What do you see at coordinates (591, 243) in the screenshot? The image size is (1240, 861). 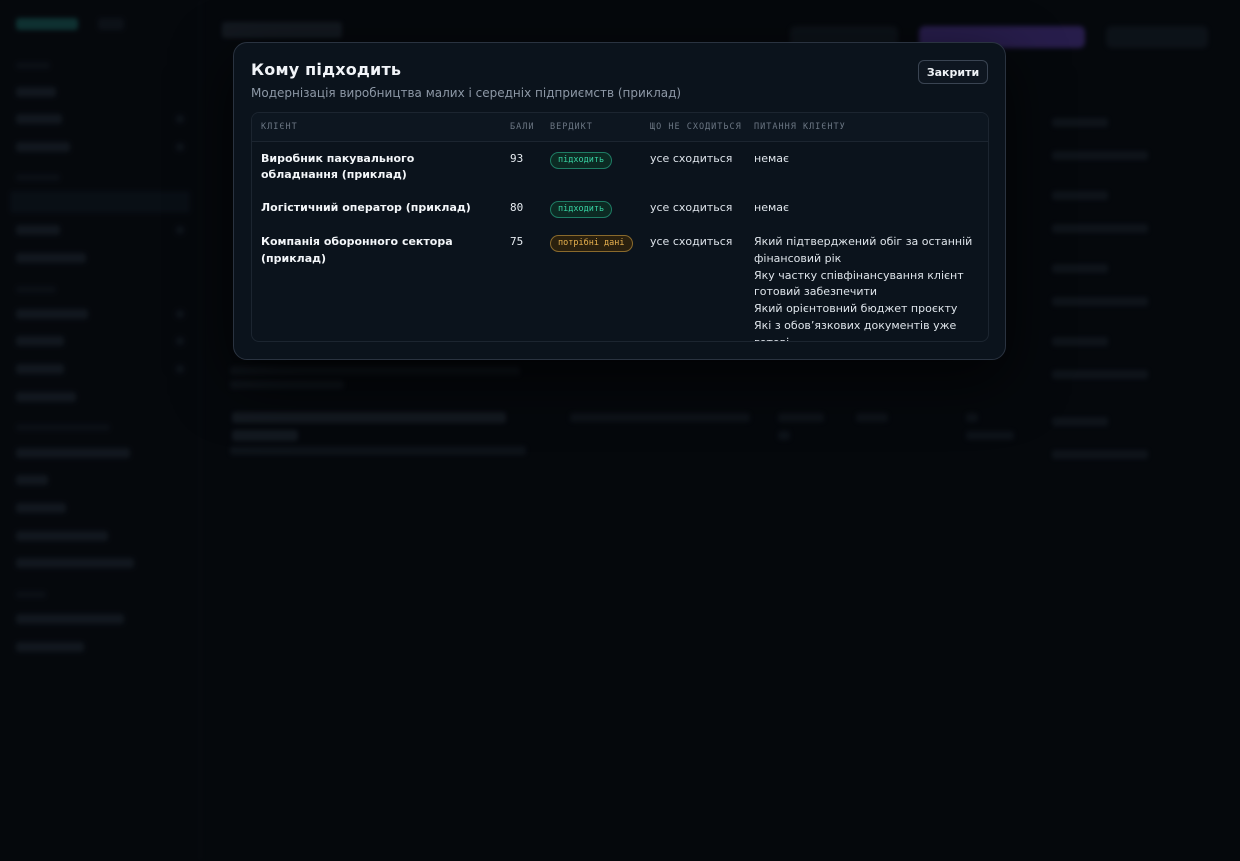 I see `verdict-badge: потрібні дані` at bounding box center [591, 243].